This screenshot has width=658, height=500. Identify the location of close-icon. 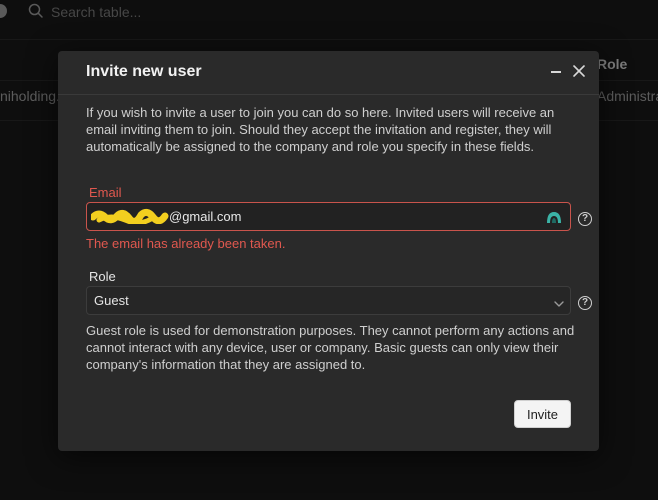
(579, 71).